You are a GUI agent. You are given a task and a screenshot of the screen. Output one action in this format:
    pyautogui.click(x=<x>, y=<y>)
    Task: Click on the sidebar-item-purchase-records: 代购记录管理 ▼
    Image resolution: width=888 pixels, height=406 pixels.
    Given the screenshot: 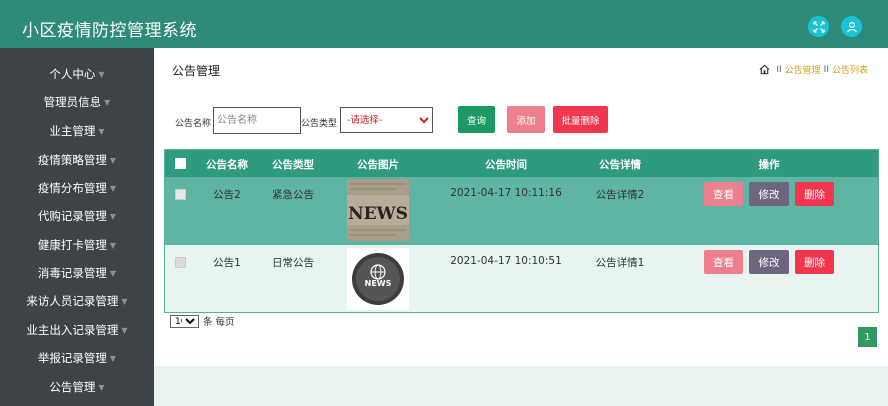 What is the action you would take?
    pyautogui.click(x=77, y=216)
    